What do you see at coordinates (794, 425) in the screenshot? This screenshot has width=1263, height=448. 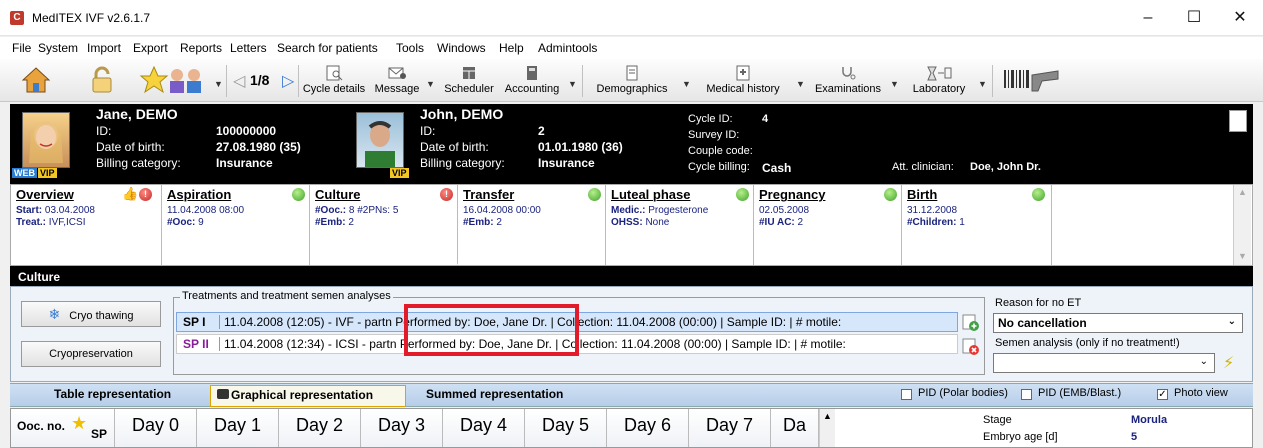 I see `day-label: Da` at bounding box center [794, 425].